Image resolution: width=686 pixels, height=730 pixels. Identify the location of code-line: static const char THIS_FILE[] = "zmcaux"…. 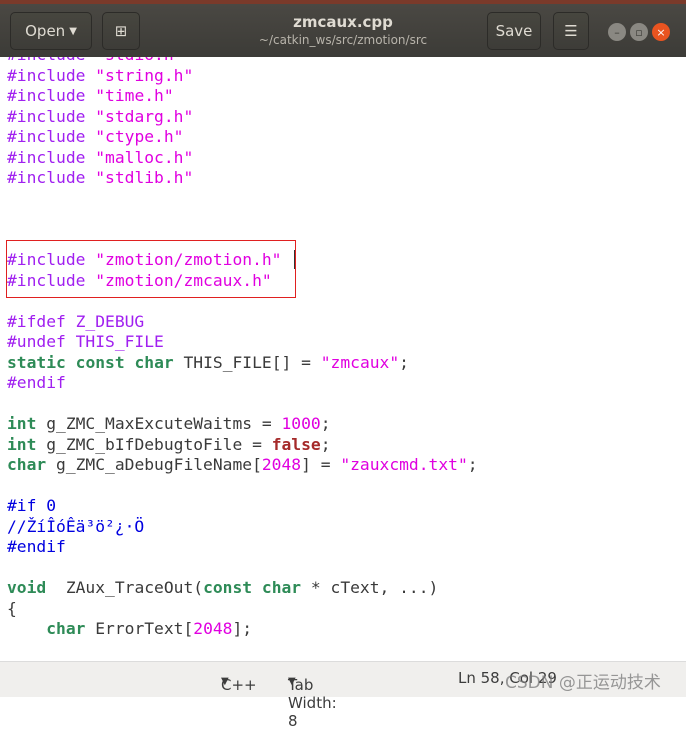
(242, 363).